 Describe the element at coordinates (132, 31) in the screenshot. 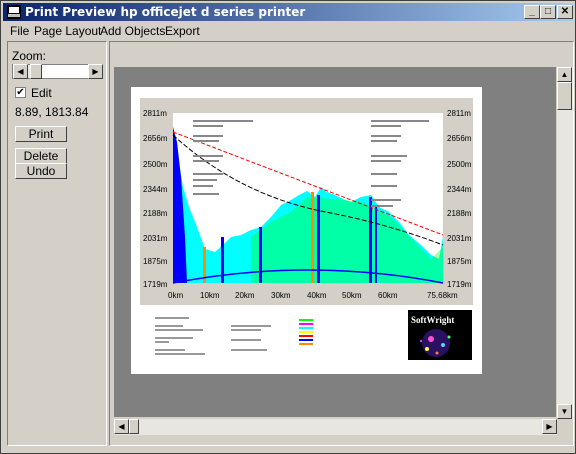

I see `menu-add-objects: Add Objects` at that location.